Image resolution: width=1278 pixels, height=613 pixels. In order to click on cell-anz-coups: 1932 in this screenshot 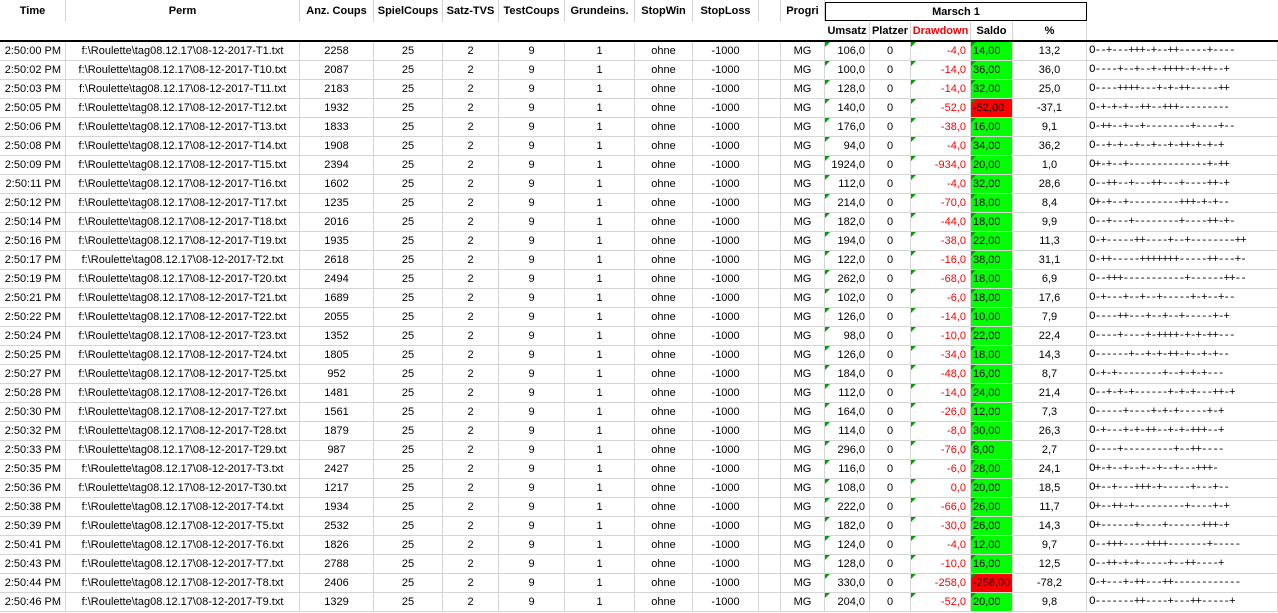, I will do `click(337, 108)`.